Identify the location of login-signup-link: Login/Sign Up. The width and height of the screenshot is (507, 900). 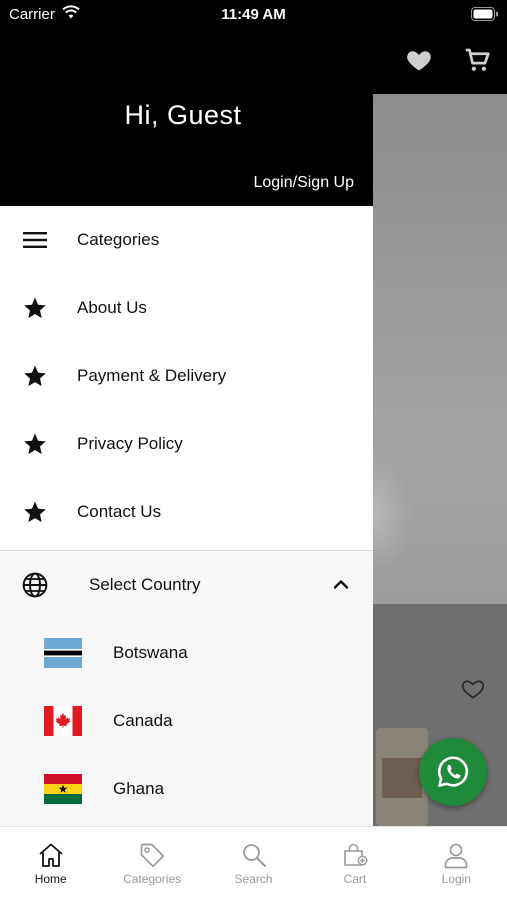
(303, 183).